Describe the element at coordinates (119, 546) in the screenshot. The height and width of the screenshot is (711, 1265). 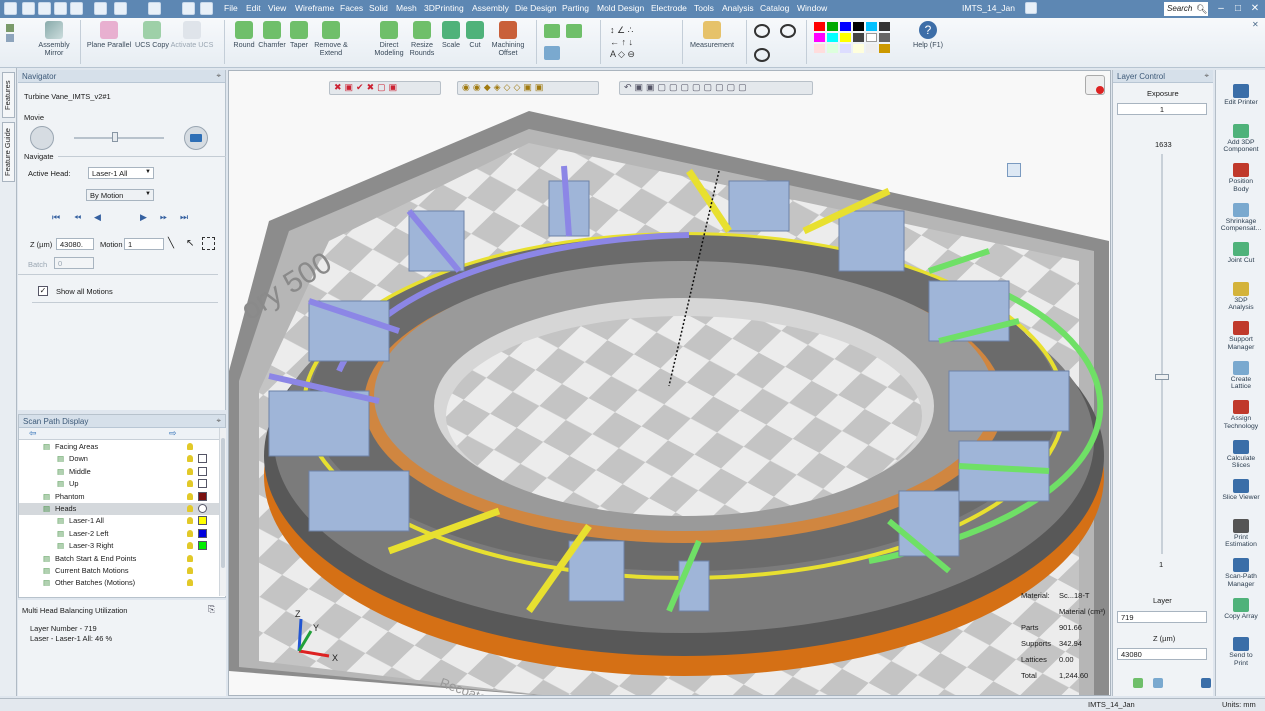
I see `scan-path-row: ▤ Laser-3 Right` at that location.